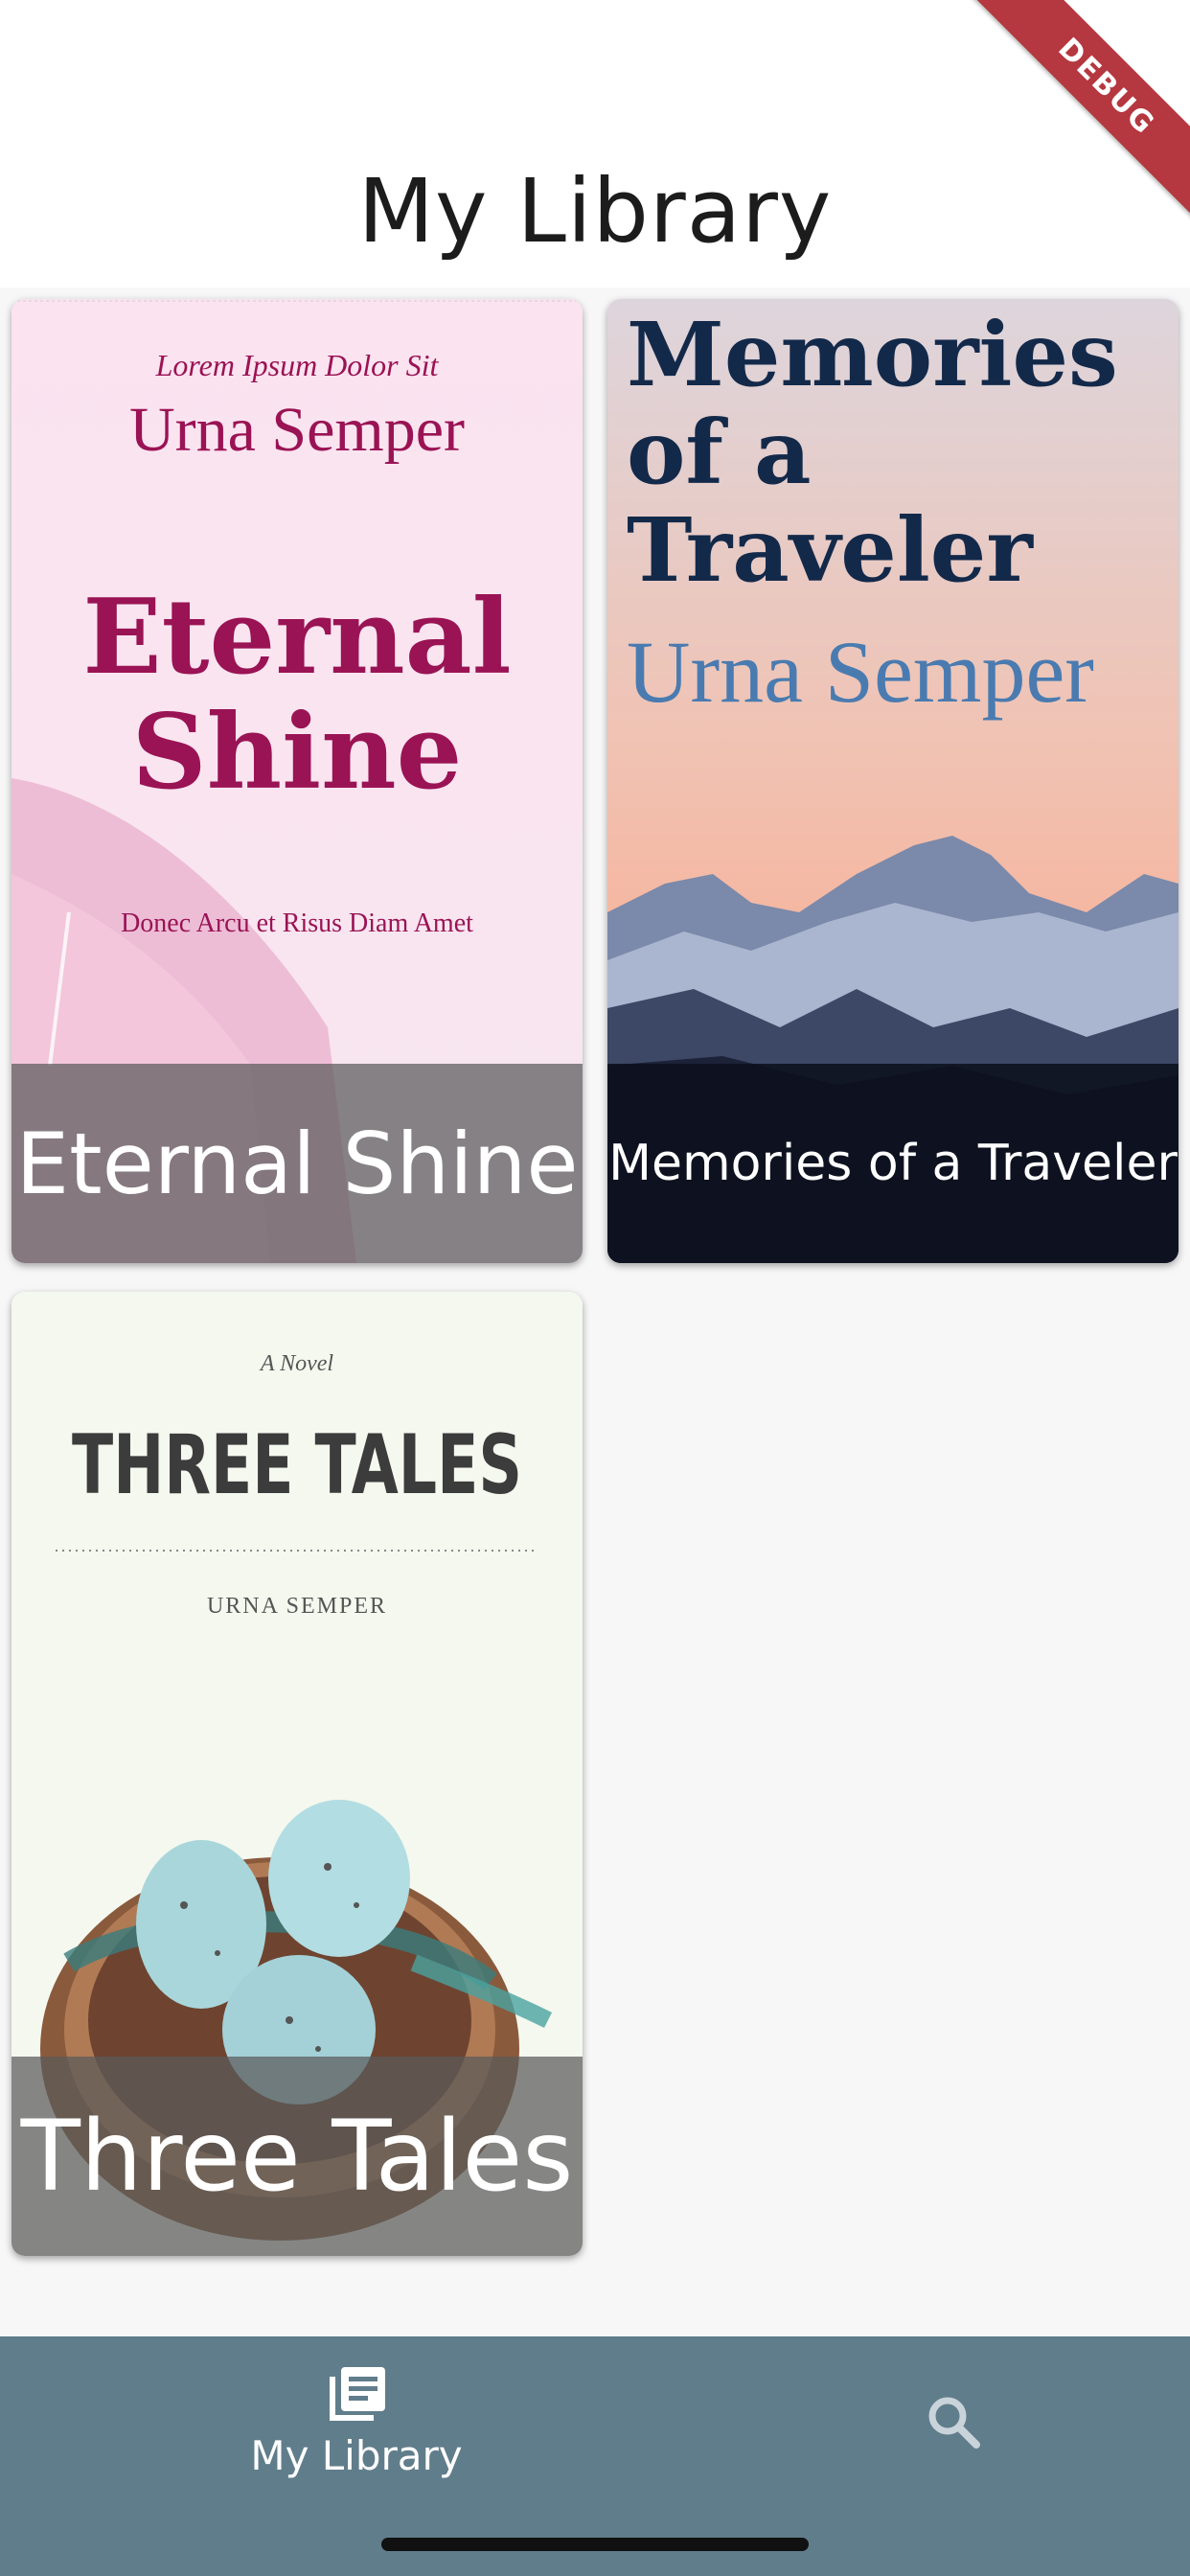 The width and height of the screenshot is (1190, 2576). What do you see at coordinates (719, 452) in the screenshot?
I see `cover-title-line2: of a` at bounding box center [719, 452].